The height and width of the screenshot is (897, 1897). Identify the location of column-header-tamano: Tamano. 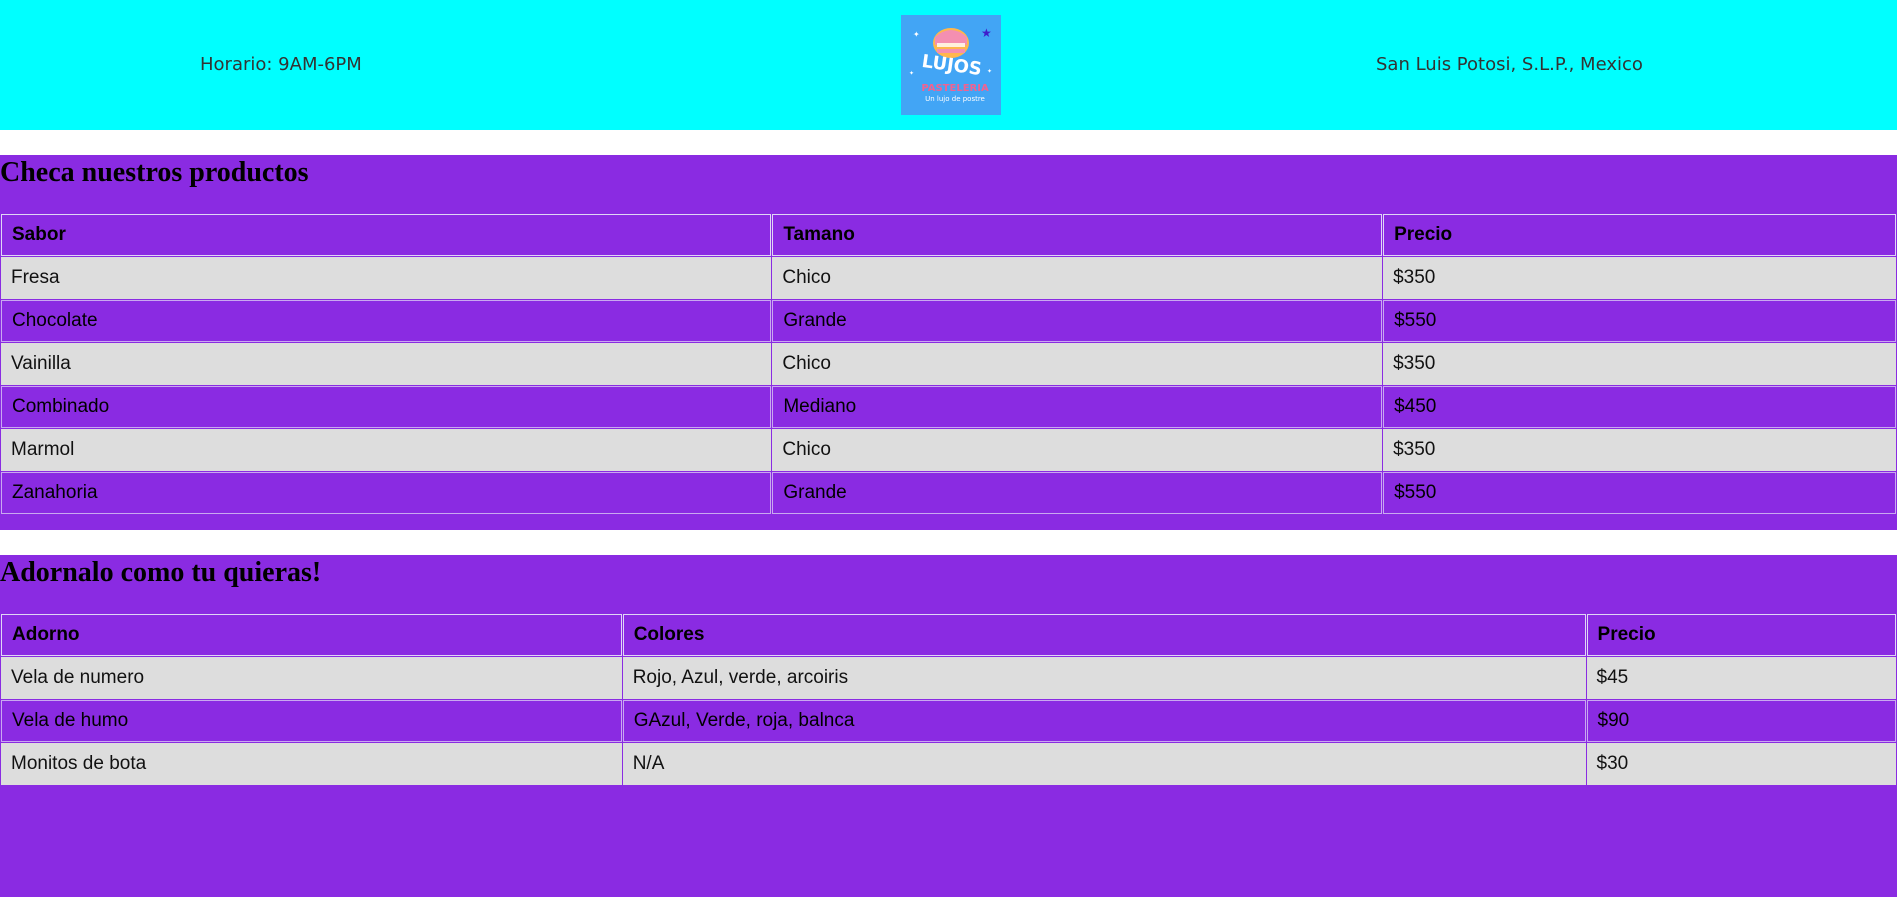
(1077, 235).